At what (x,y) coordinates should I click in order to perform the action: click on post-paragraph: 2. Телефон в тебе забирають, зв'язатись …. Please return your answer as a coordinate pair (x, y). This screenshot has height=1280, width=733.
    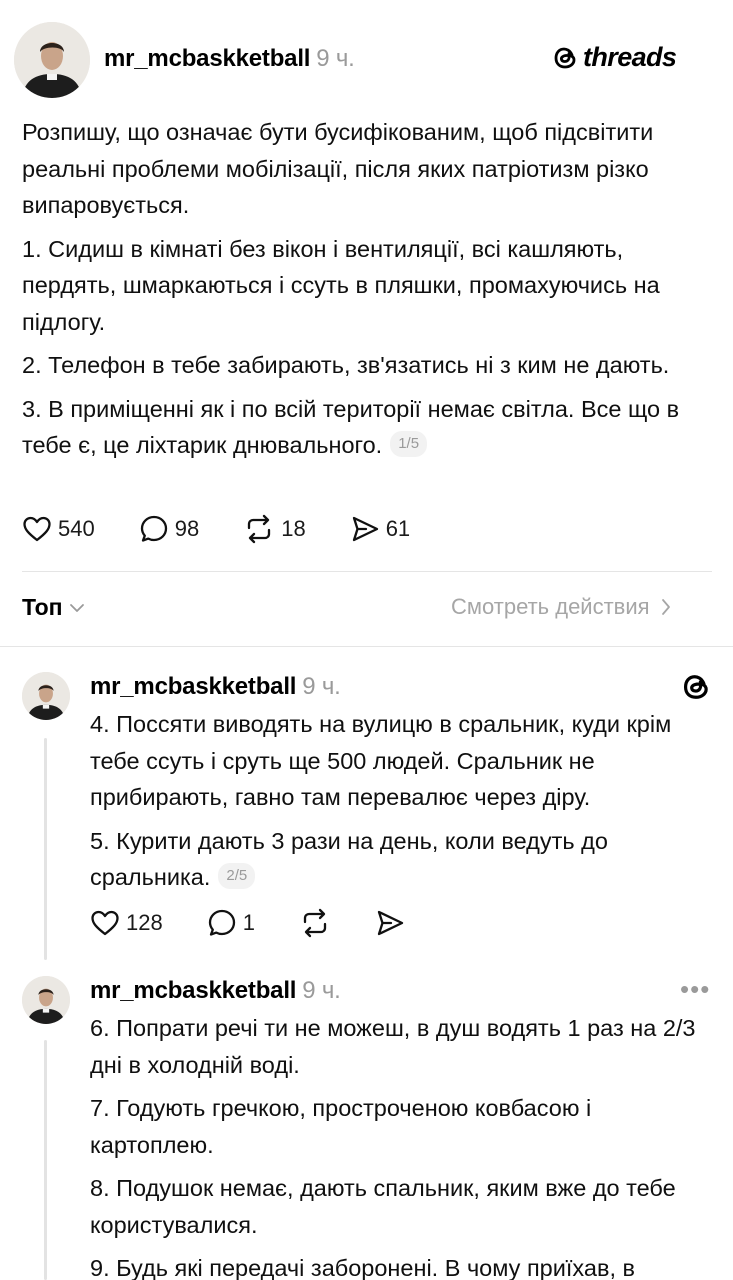
    Looking at the image, I should click on (346, 365).